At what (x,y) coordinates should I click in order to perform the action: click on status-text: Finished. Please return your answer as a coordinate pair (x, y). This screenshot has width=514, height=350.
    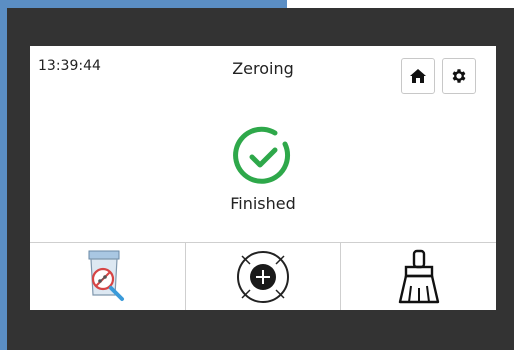
    Looking at the image, I should click on (263, 203).